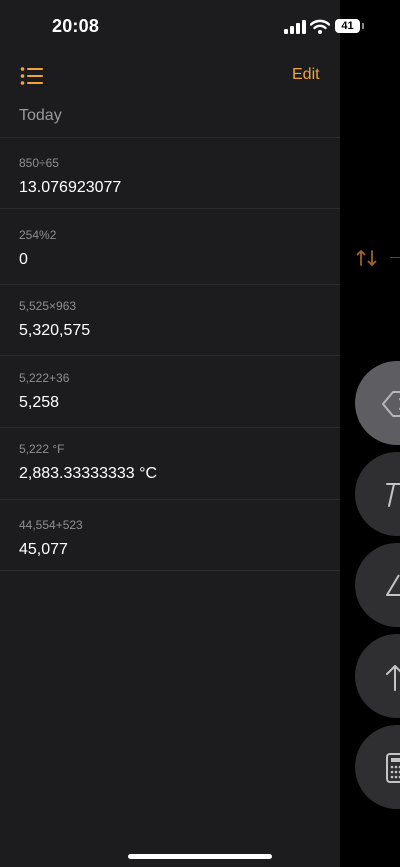 This screenshot has height=867, width=400. I want to click on entry-result: 2,883.33333333 °C, so click(88, 473).